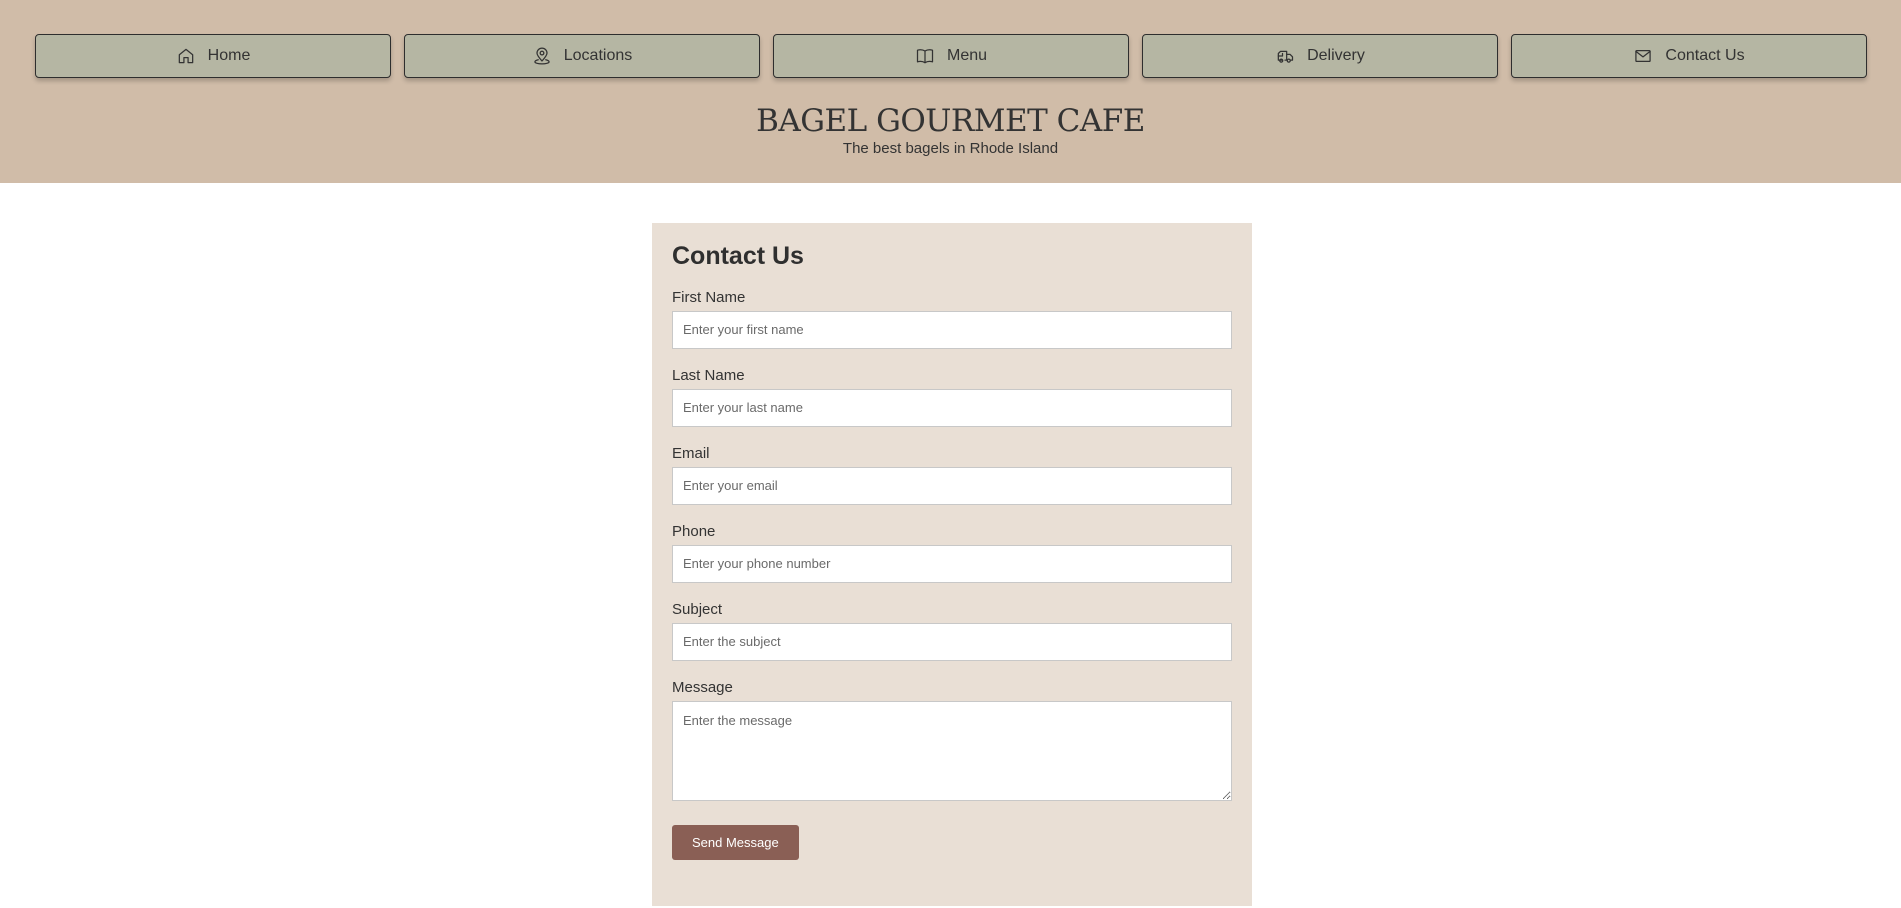 Image resolution: width=1901 pixels, height=908 pixels. Describe the element at coordinates (952, 329) in the screenshot. I see `first-name-input` at that location.